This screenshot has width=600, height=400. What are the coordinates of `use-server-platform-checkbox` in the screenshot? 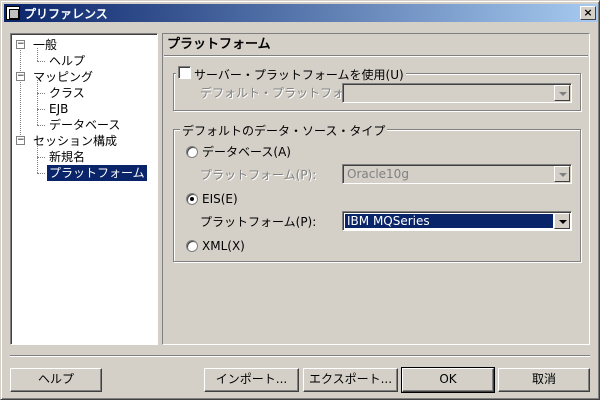 It's located at (184, 72).